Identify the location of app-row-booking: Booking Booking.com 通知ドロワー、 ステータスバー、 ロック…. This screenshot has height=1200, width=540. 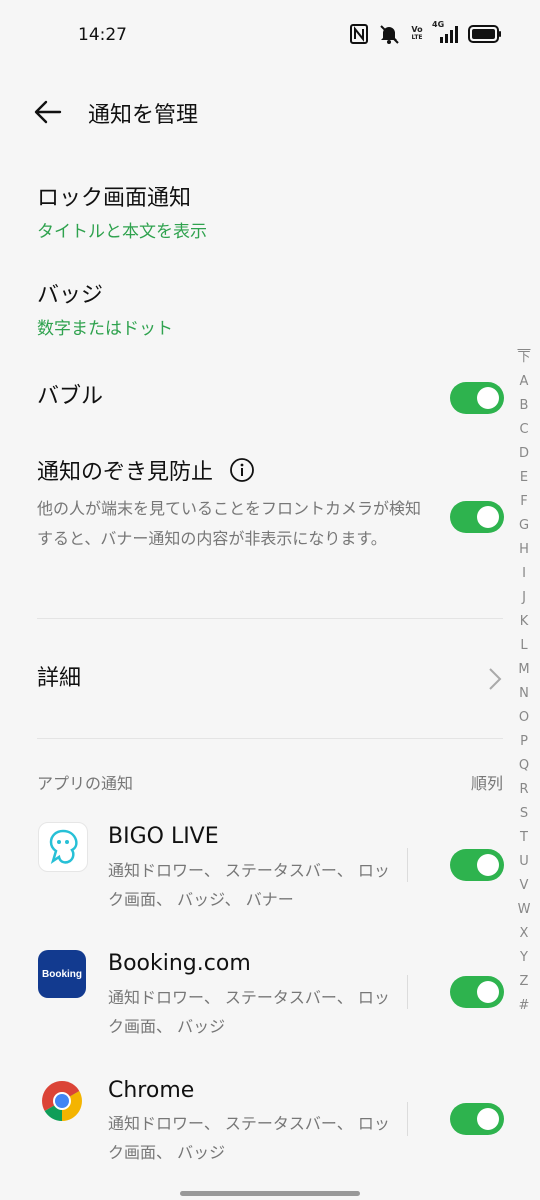
(270, 1008).